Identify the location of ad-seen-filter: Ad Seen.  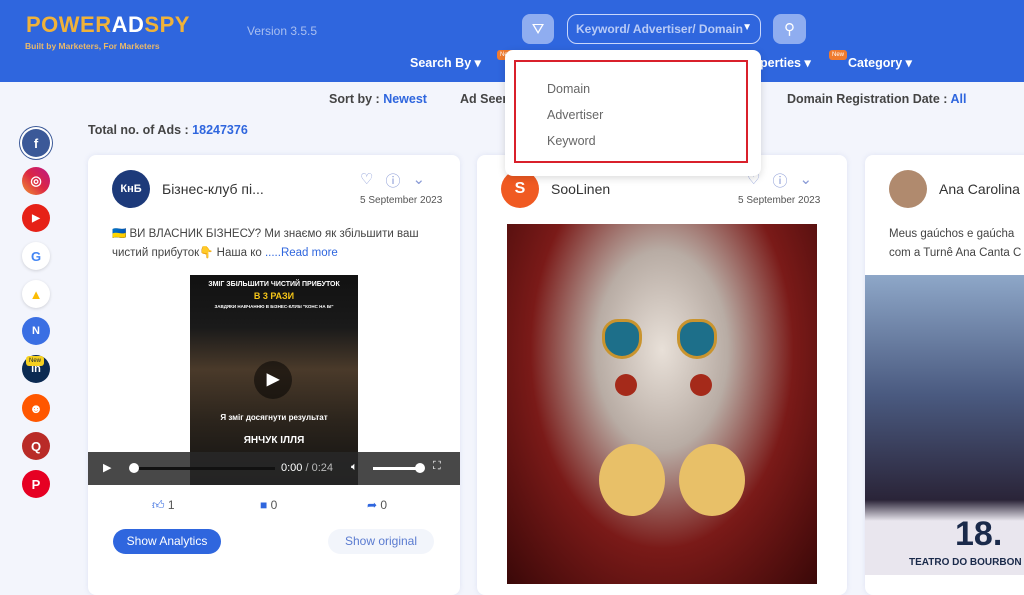
(485, 99).